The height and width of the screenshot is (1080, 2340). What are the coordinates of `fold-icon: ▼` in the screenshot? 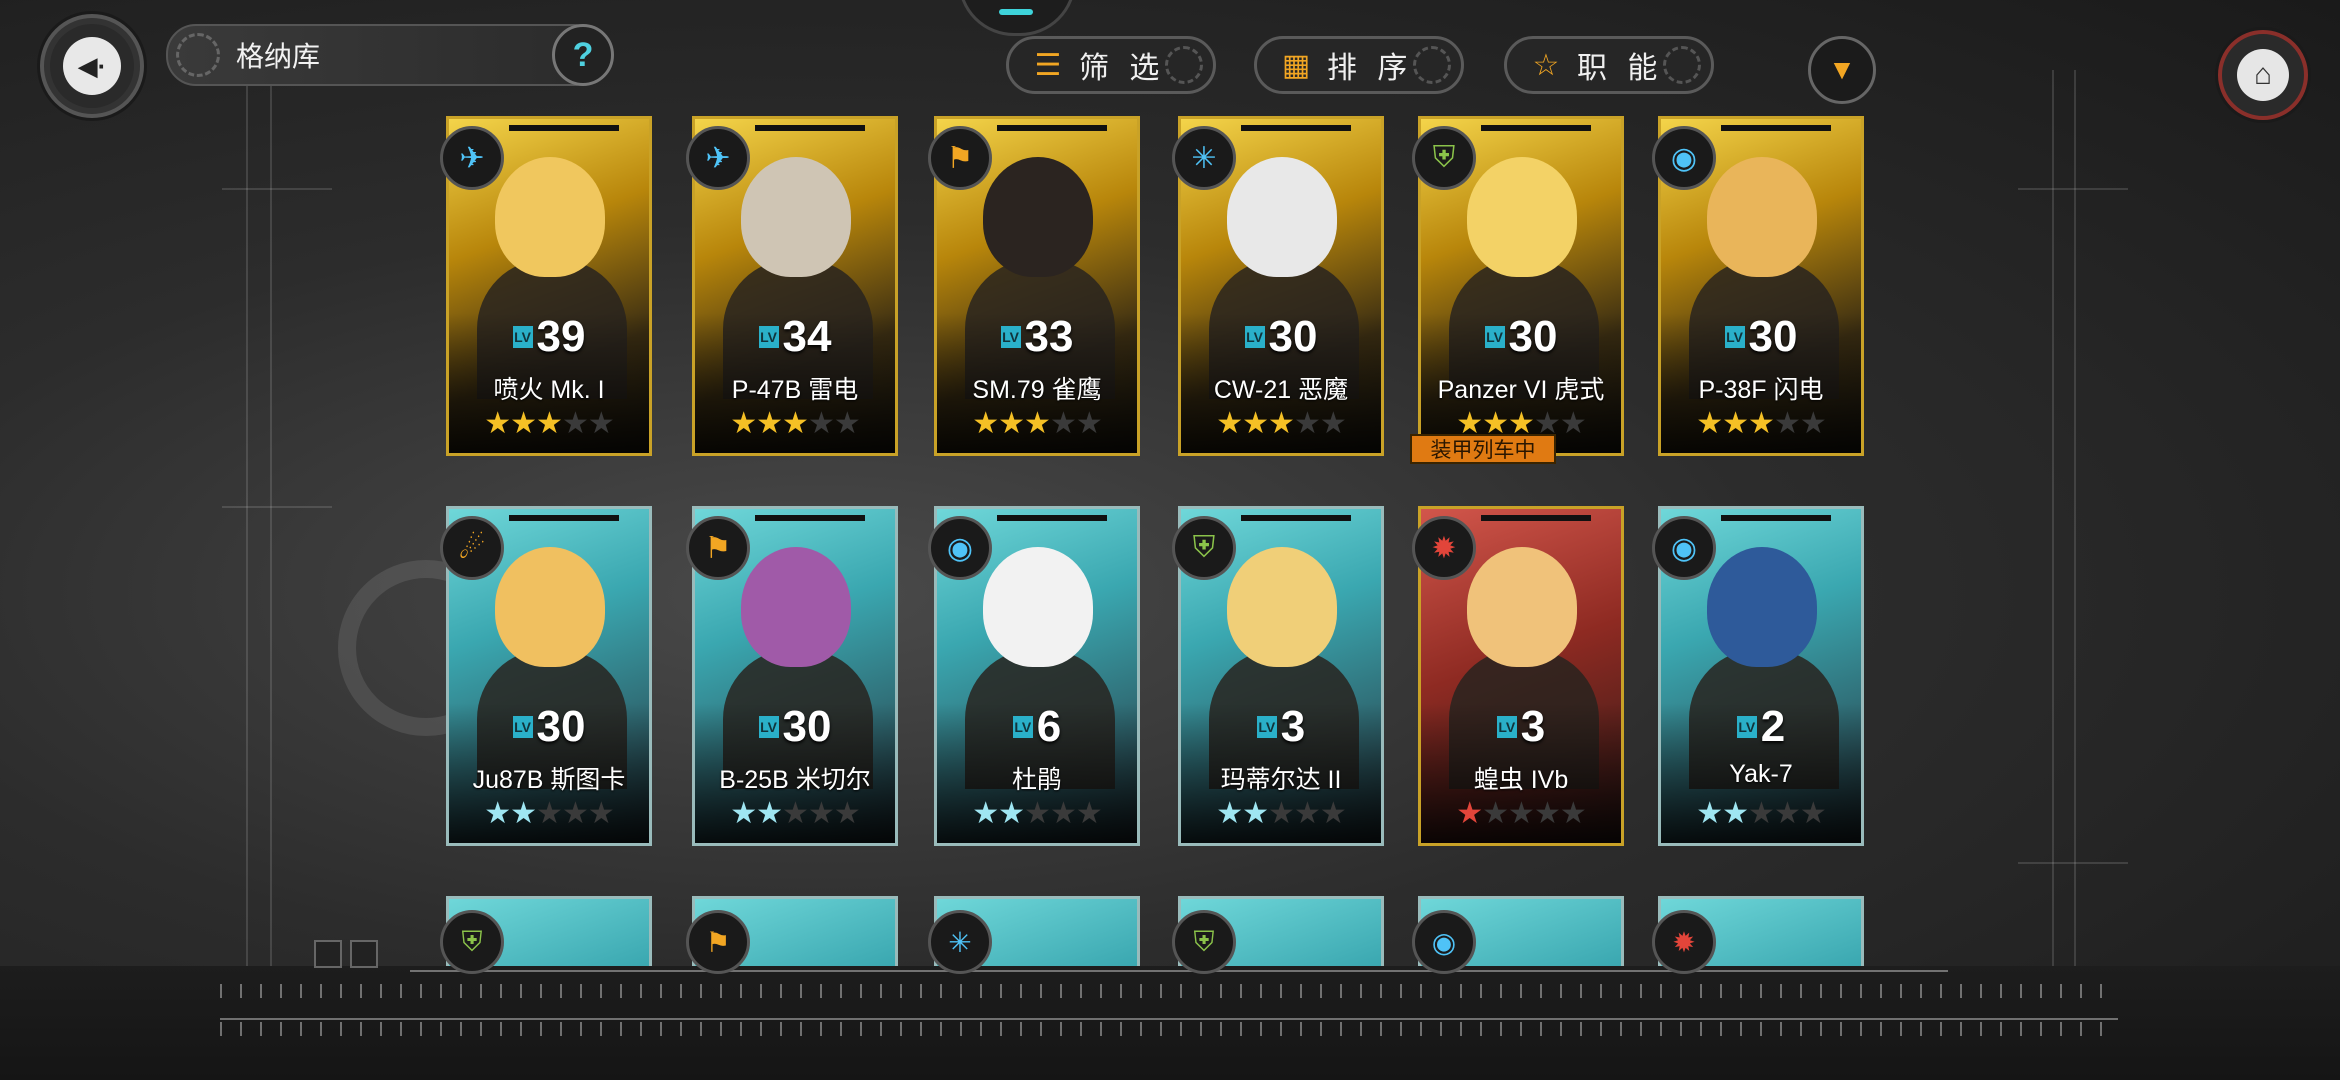 It's located at (1842, 69).